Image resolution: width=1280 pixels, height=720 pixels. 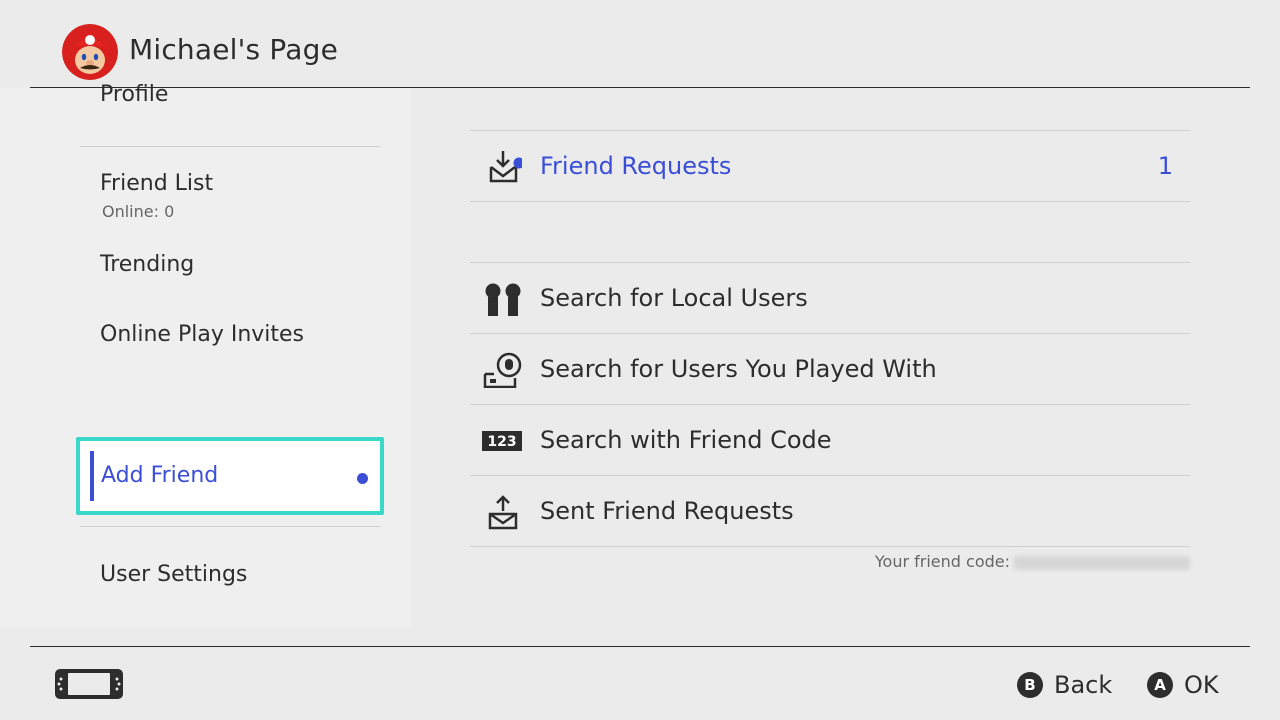 What do you see at coordinates (230, 476) in the screenshot?
I see `sidebar-item-add-friend: Add Friend` at bounding box center [230, 476].